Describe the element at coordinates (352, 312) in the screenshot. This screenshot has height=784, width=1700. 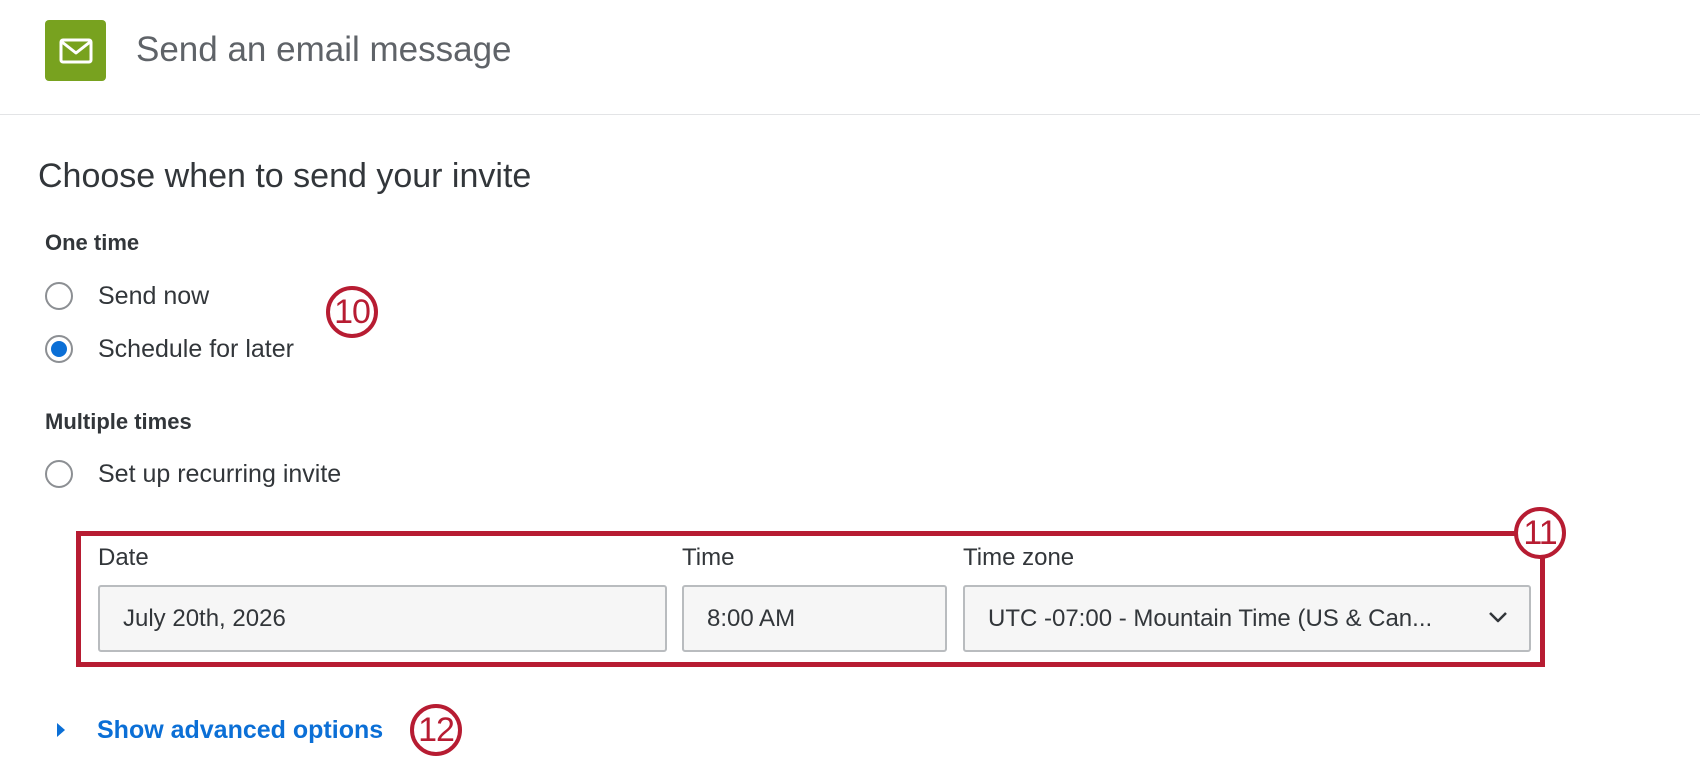
I see `callout-10: 10` at that location.